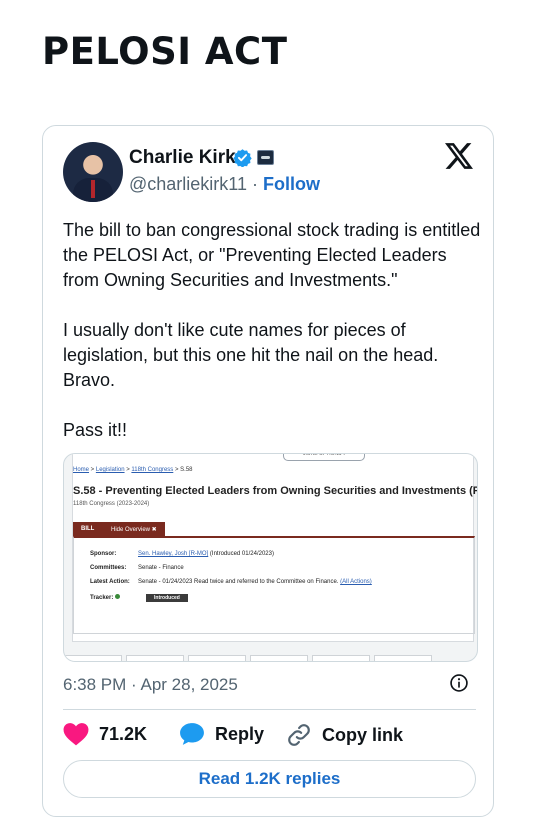  I want to click on author-handle: @charliekirk11, so click(188, 184).